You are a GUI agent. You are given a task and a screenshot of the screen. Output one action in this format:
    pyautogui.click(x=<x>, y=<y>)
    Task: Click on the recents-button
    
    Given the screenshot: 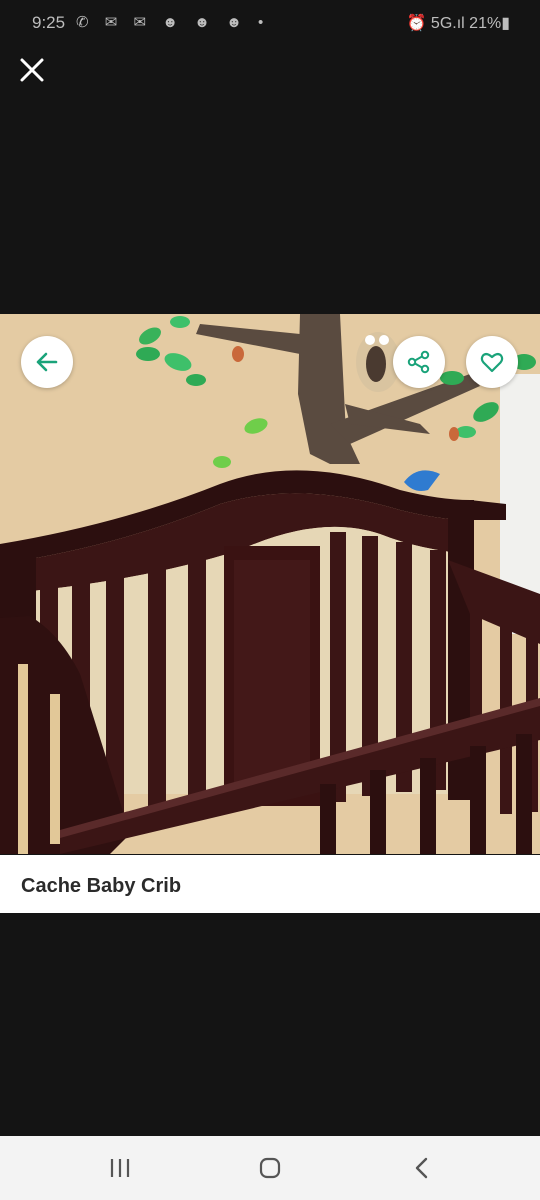 What is the action you would take?
    pyautogui.click(x=120, y=1168)
    